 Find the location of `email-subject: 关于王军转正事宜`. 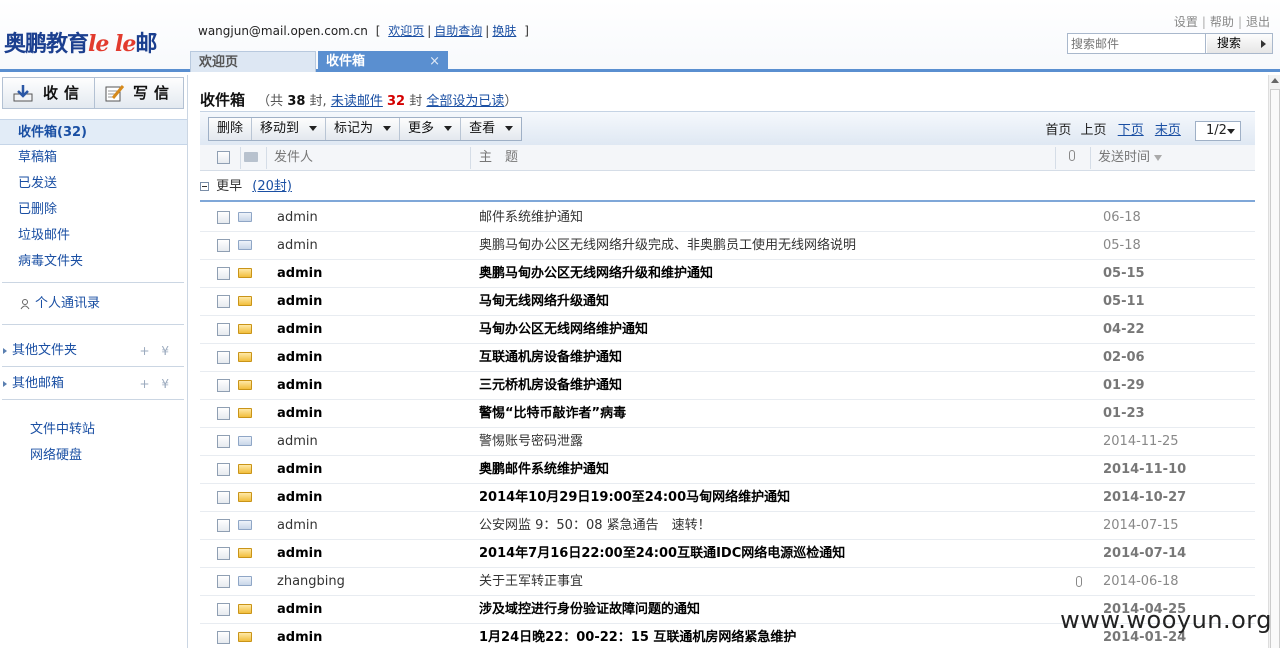

email-subject: 关于王军转正事宜 is located at coordinates (531, 582).